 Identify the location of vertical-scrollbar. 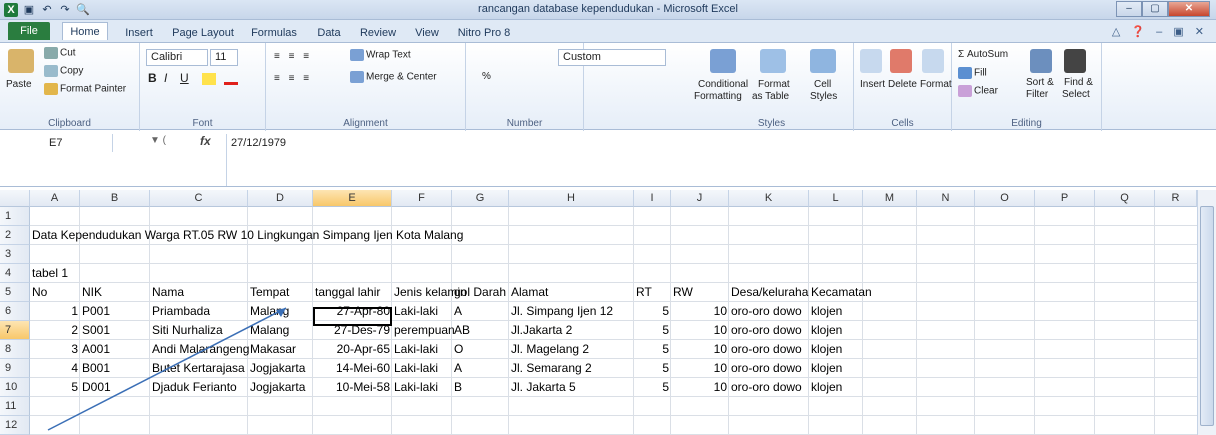
(1206, 312).